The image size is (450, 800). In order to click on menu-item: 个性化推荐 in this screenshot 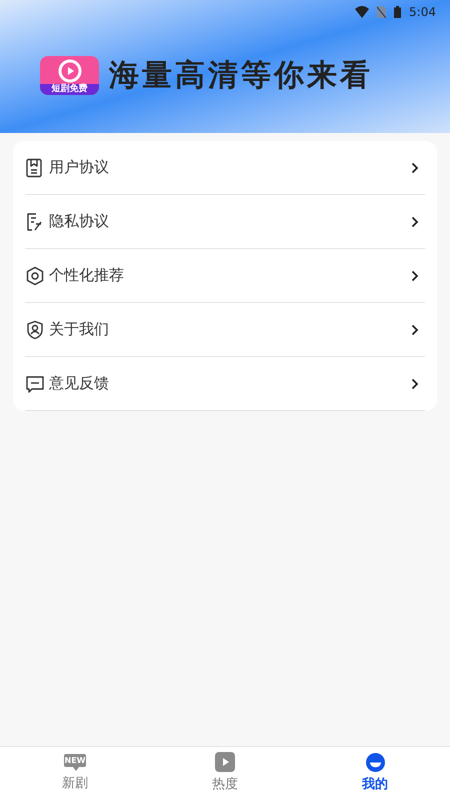, I will do `click(225, 276)`.